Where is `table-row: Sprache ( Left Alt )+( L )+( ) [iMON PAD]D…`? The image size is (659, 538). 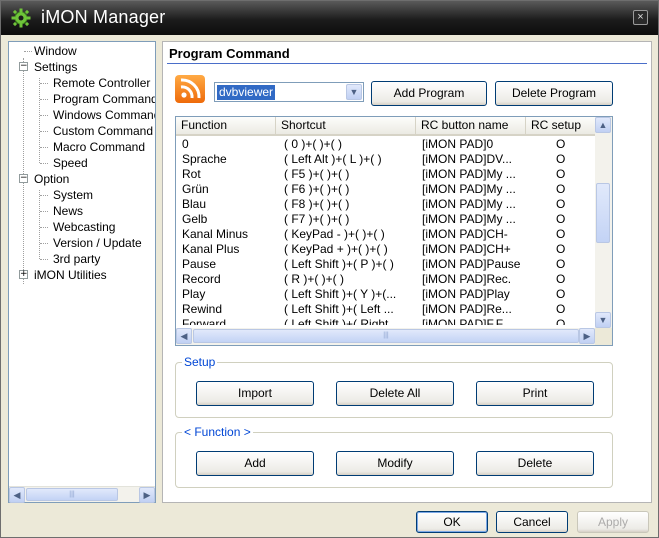 table-row: Sprache ( Left Alt )+( L )+( ) [iMON PAD]D… is located at coordinates (386, 159).